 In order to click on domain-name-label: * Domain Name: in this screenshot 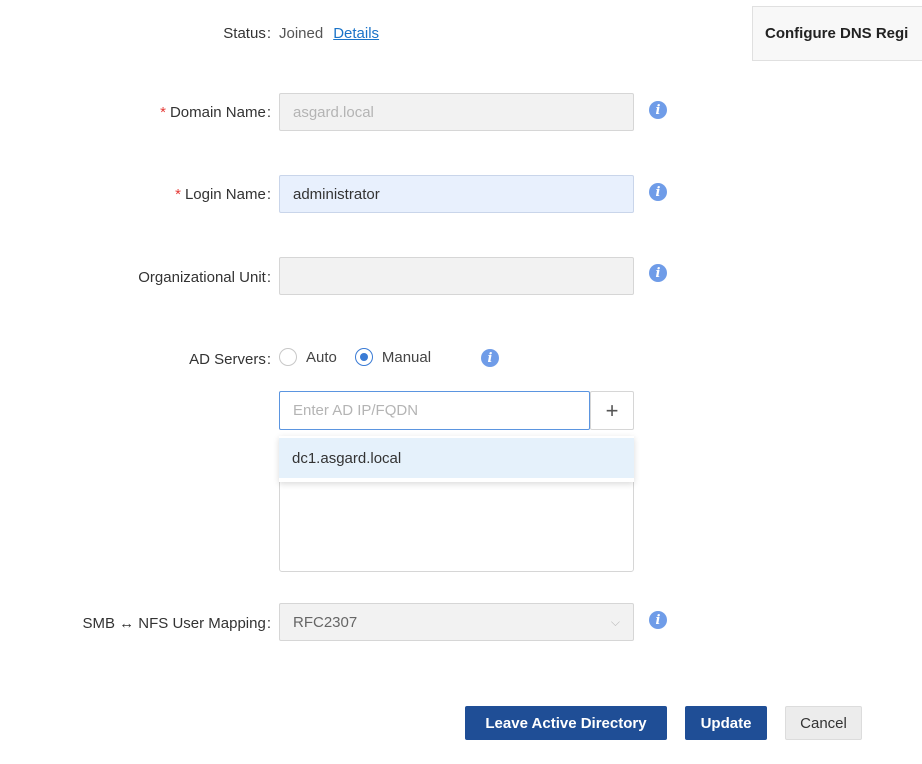, I will do `click(135, 112)`.